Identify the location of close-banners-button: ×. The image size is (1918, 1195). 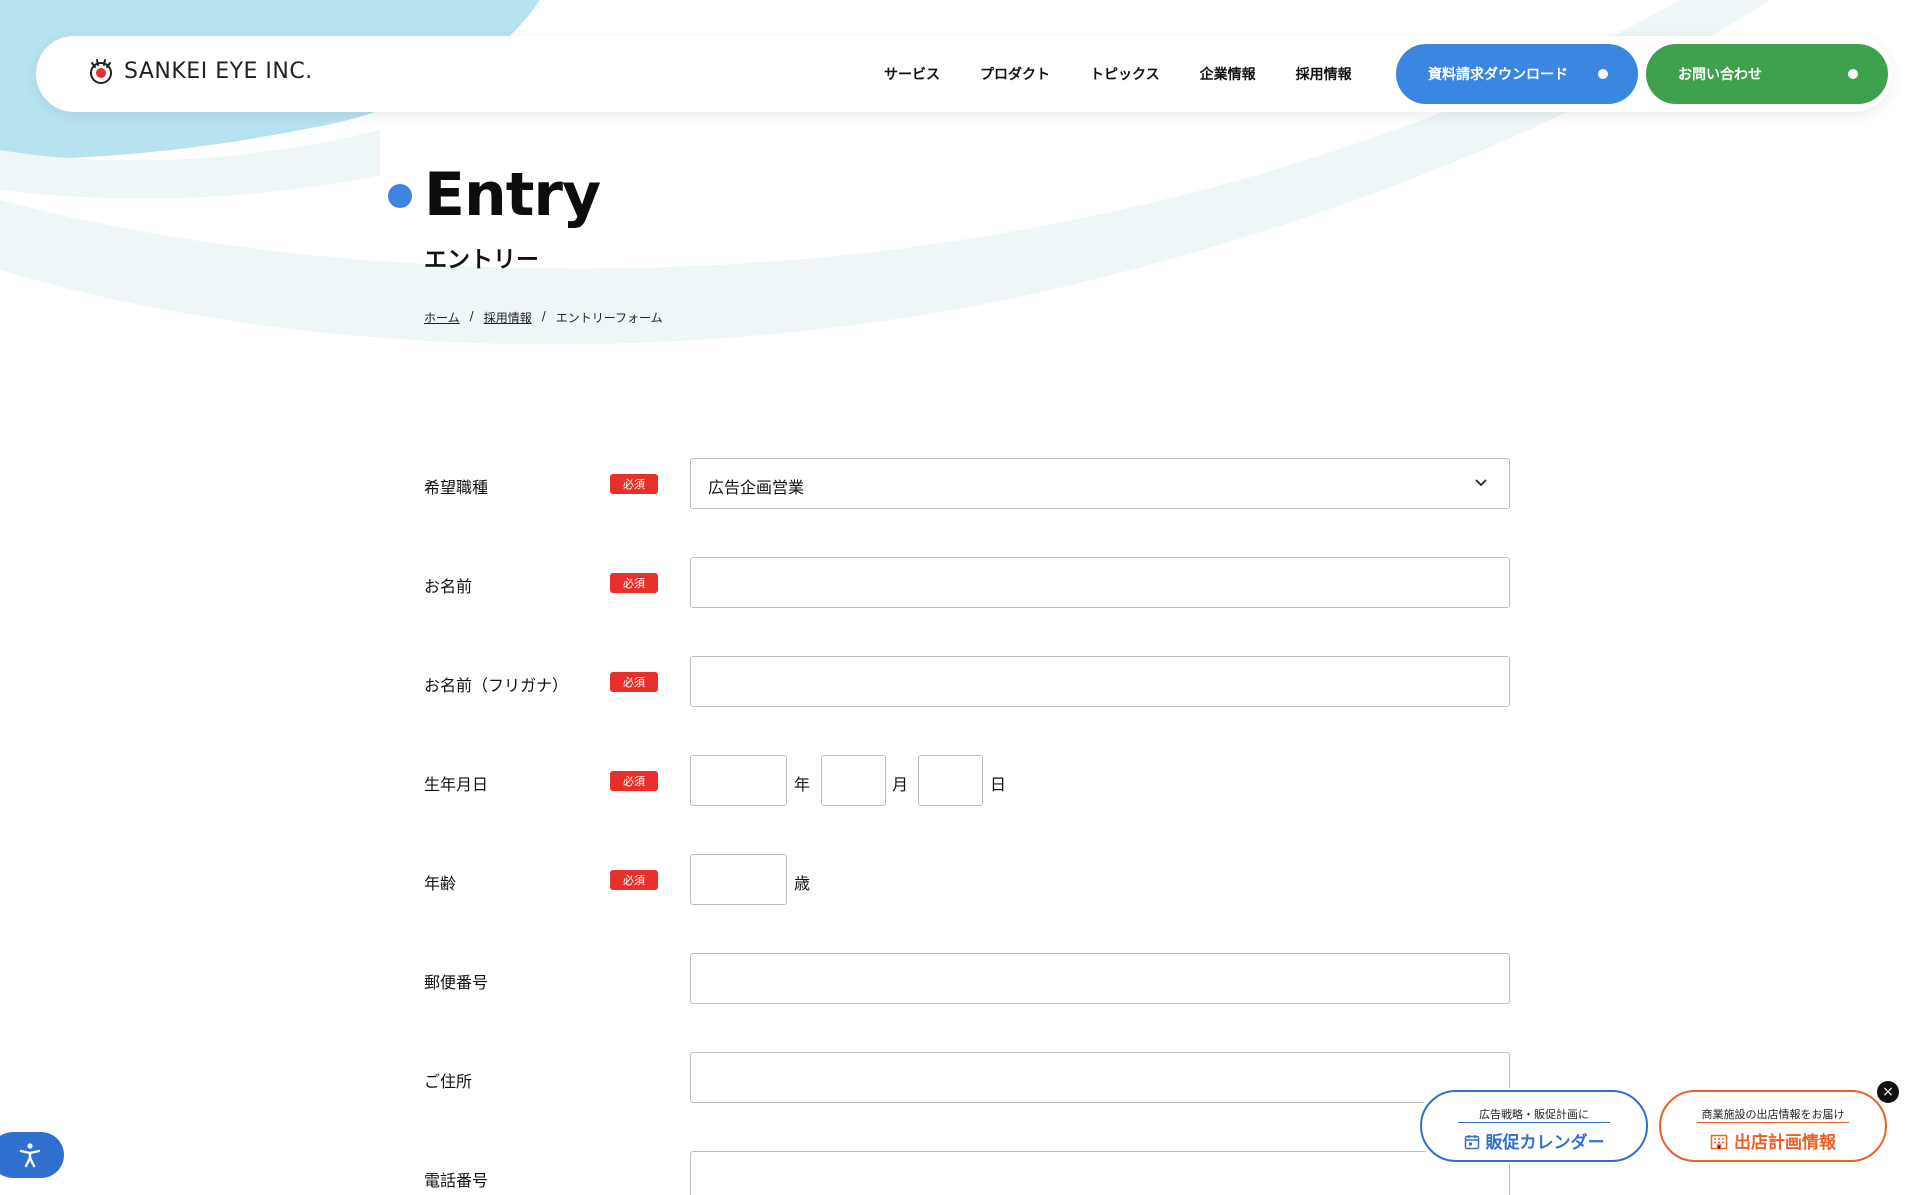
(1888, 1092).